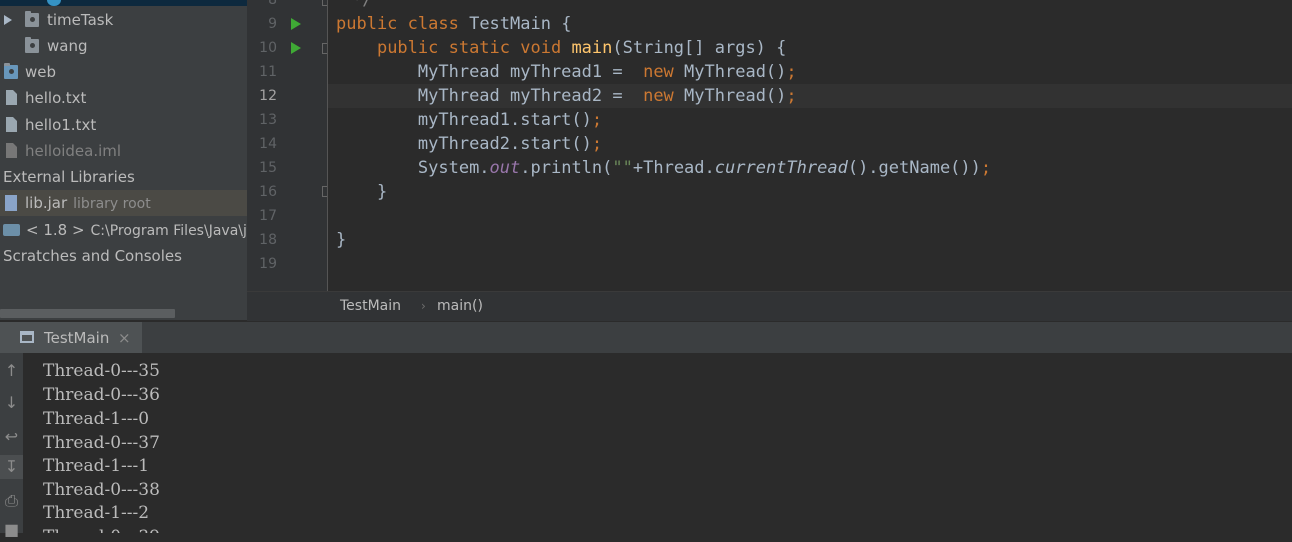  I want to click on tree-item-jdk: < 1.8 > C:\Program Files\Java\j, so click(123, 230).